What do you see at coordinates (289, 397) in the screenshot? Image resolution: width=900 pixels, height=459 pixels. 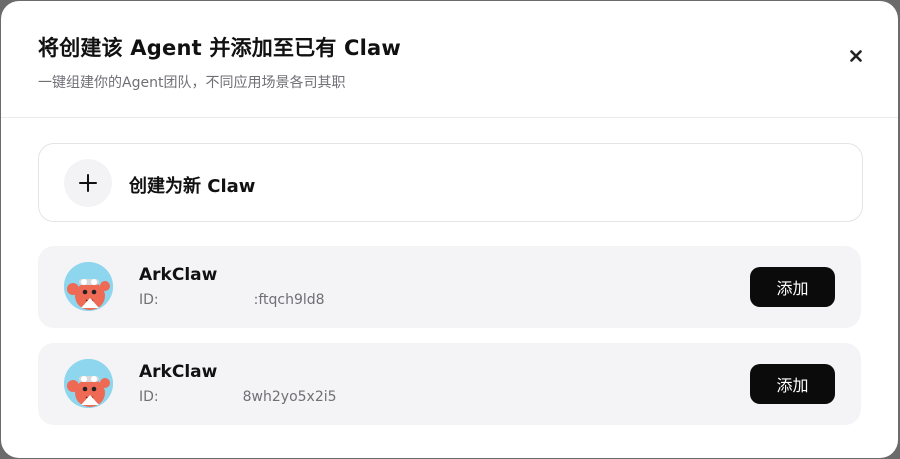 I see `claw-id-suffix: 8wh2yo5x2i5` at bounding box center [289, 397].